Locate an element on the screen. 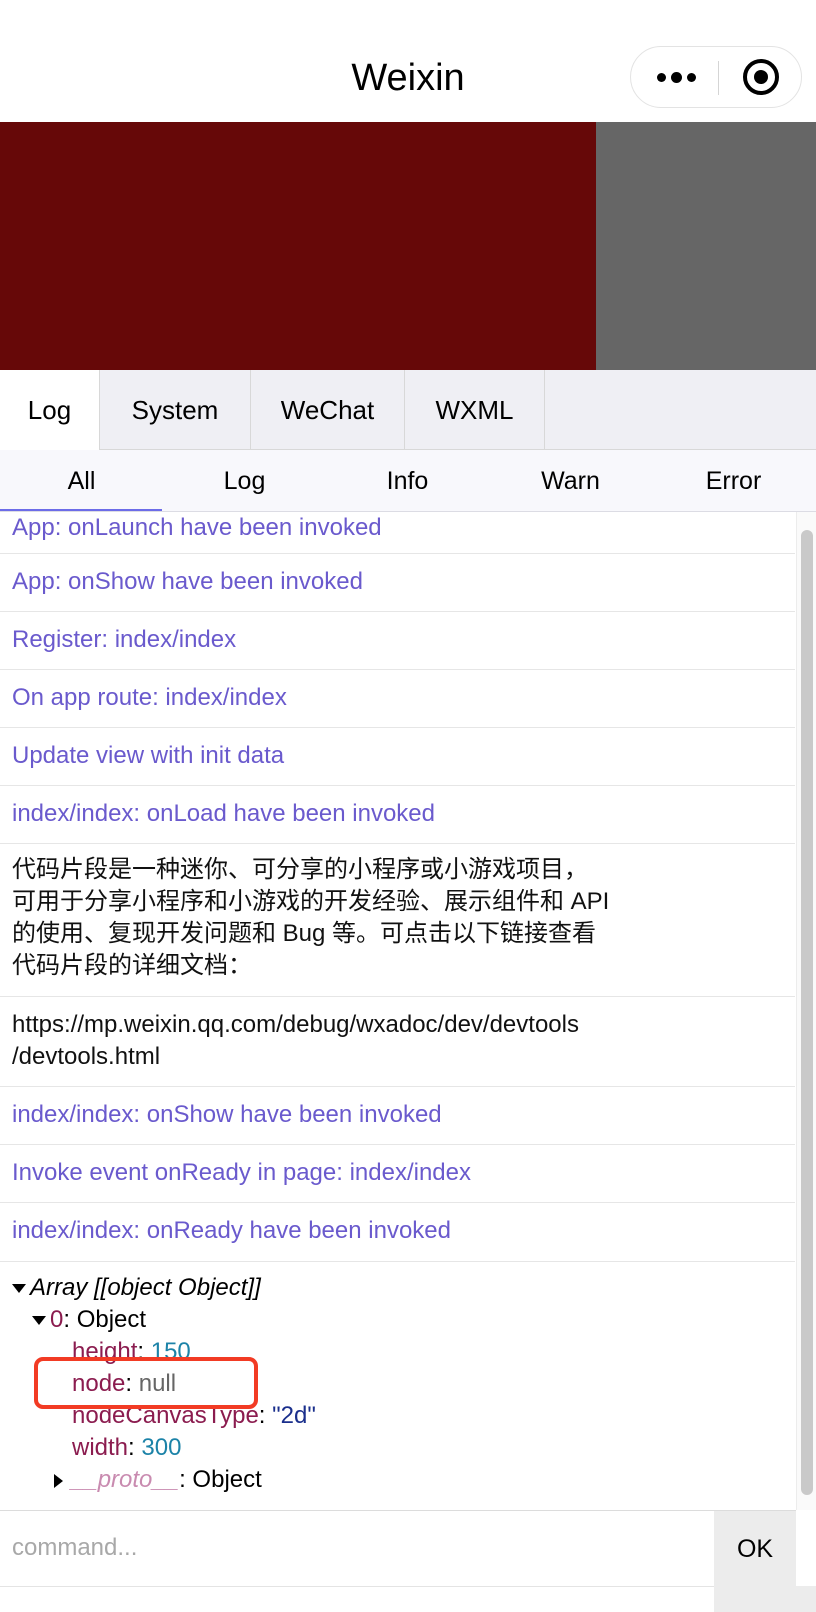 Image resolution: width=816 pixels, height=1612 pixels. tree-root-row: Array [[object Object]] is located at coordinates (136, 1288).